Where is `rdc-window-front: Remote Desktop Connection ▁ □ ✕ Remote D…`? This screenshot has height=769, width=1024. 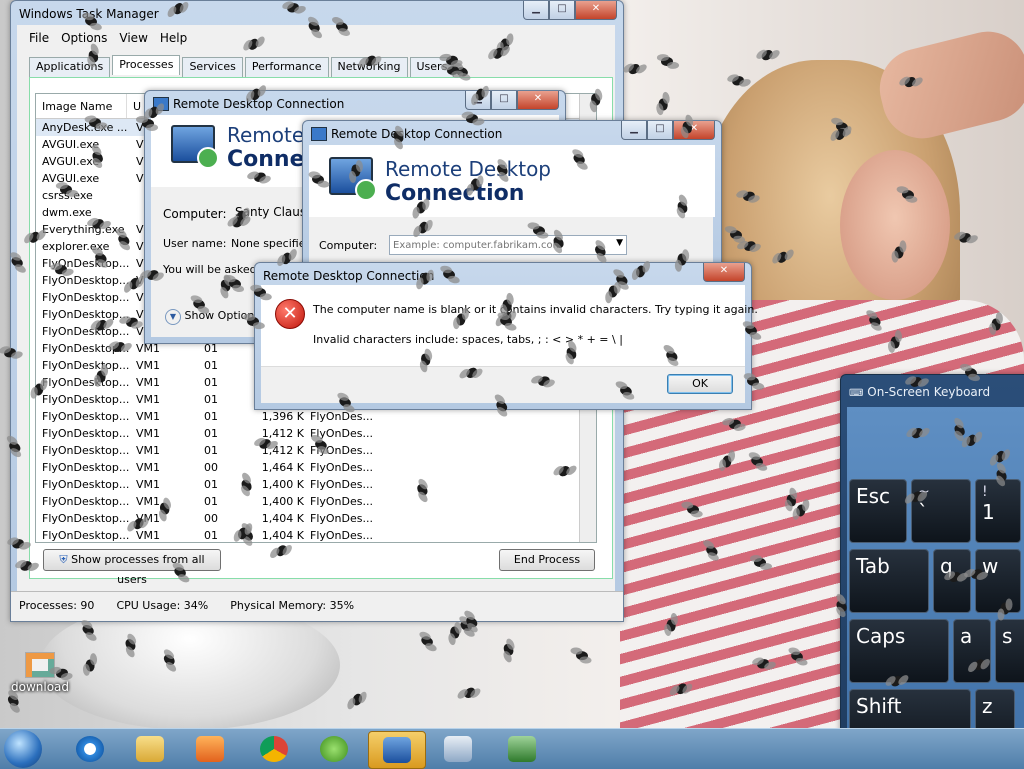 rdc-window-front: Remote Desktop Connection ▁ □ ✕ Remote D… is located at coordinates (512, 201).